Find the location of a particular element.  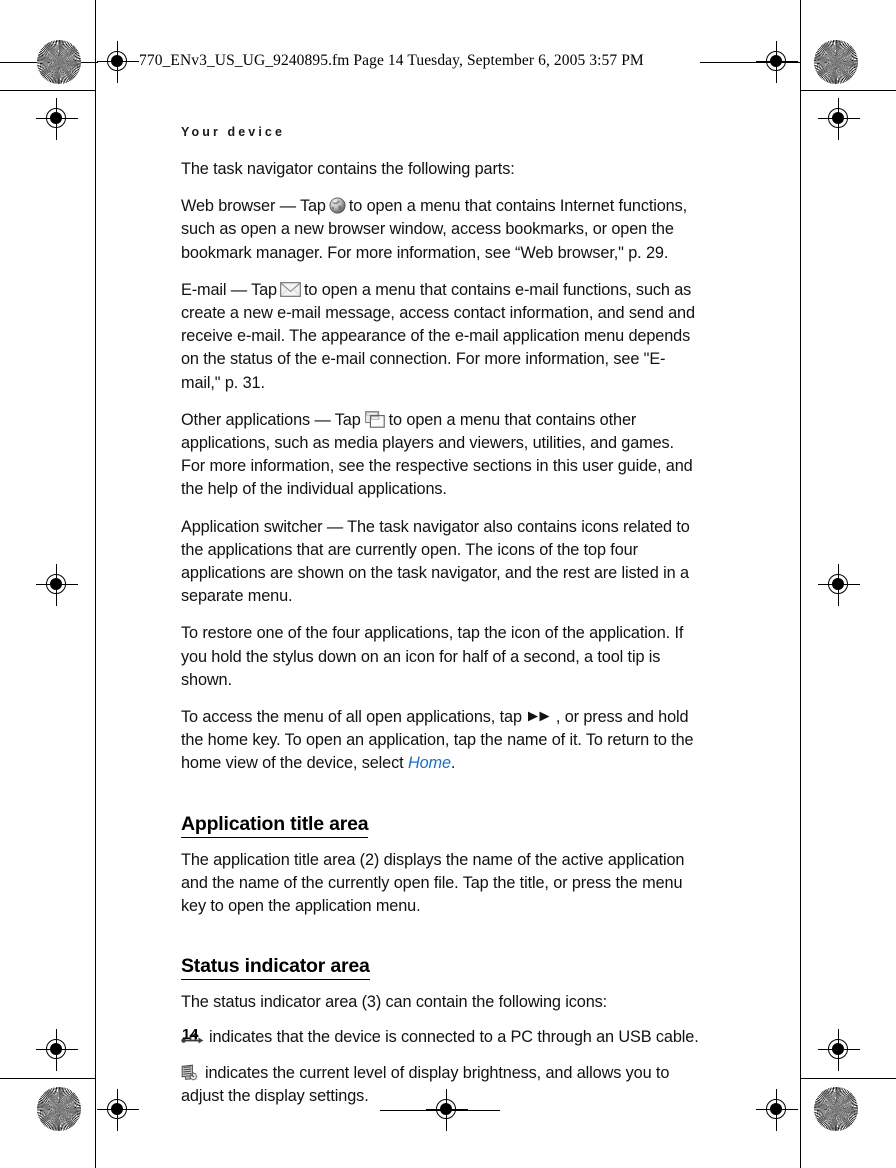

header-rule-right is located at coordinates (750, 62).